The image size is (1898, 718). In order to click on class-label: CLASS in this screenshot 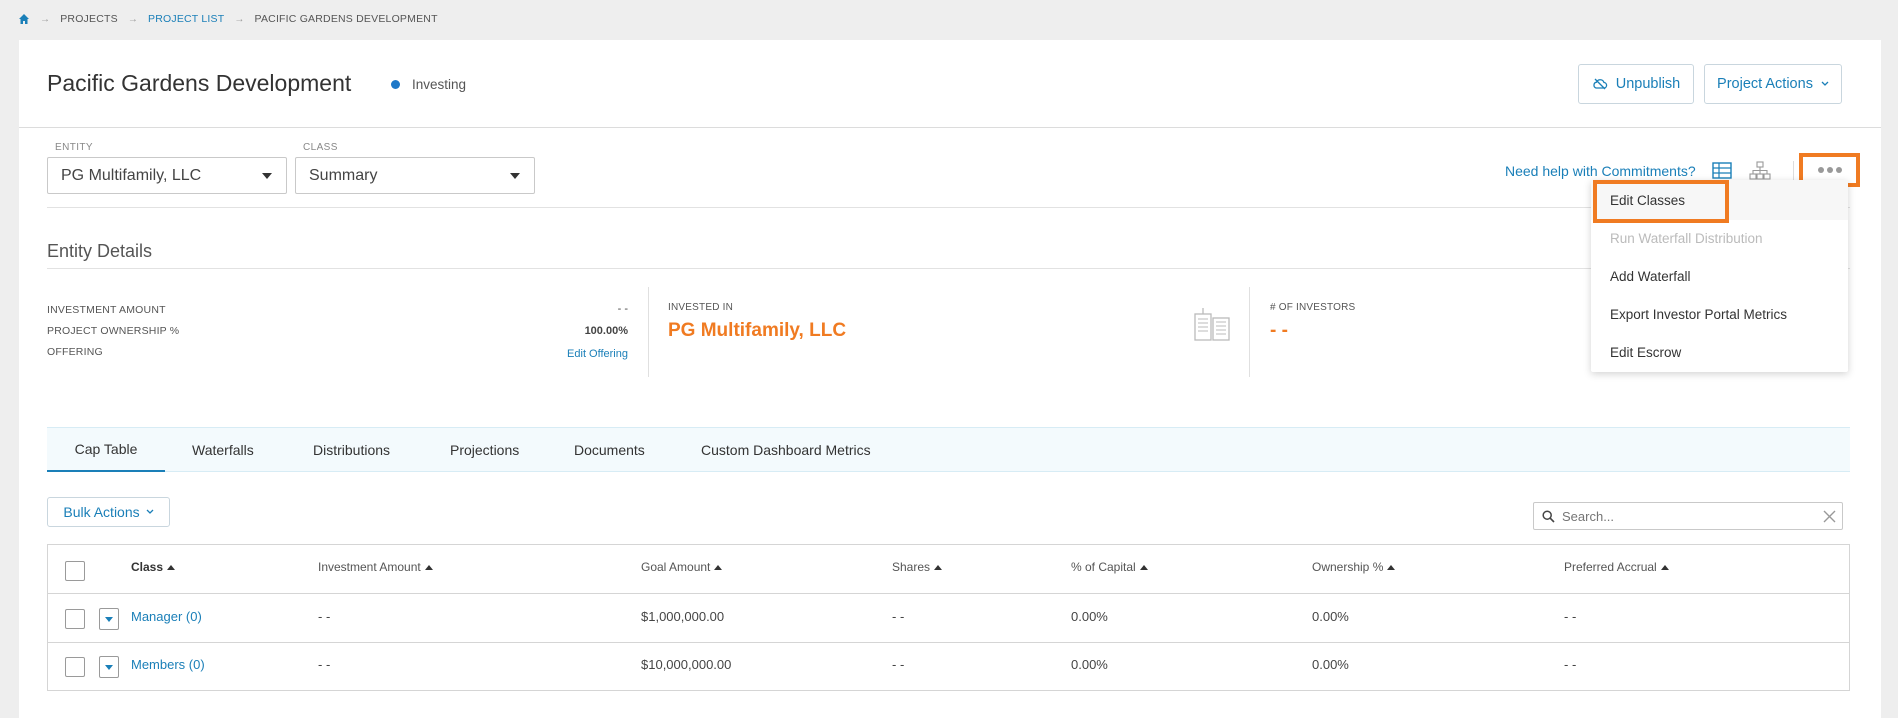, I will do `click(320, 147)`.